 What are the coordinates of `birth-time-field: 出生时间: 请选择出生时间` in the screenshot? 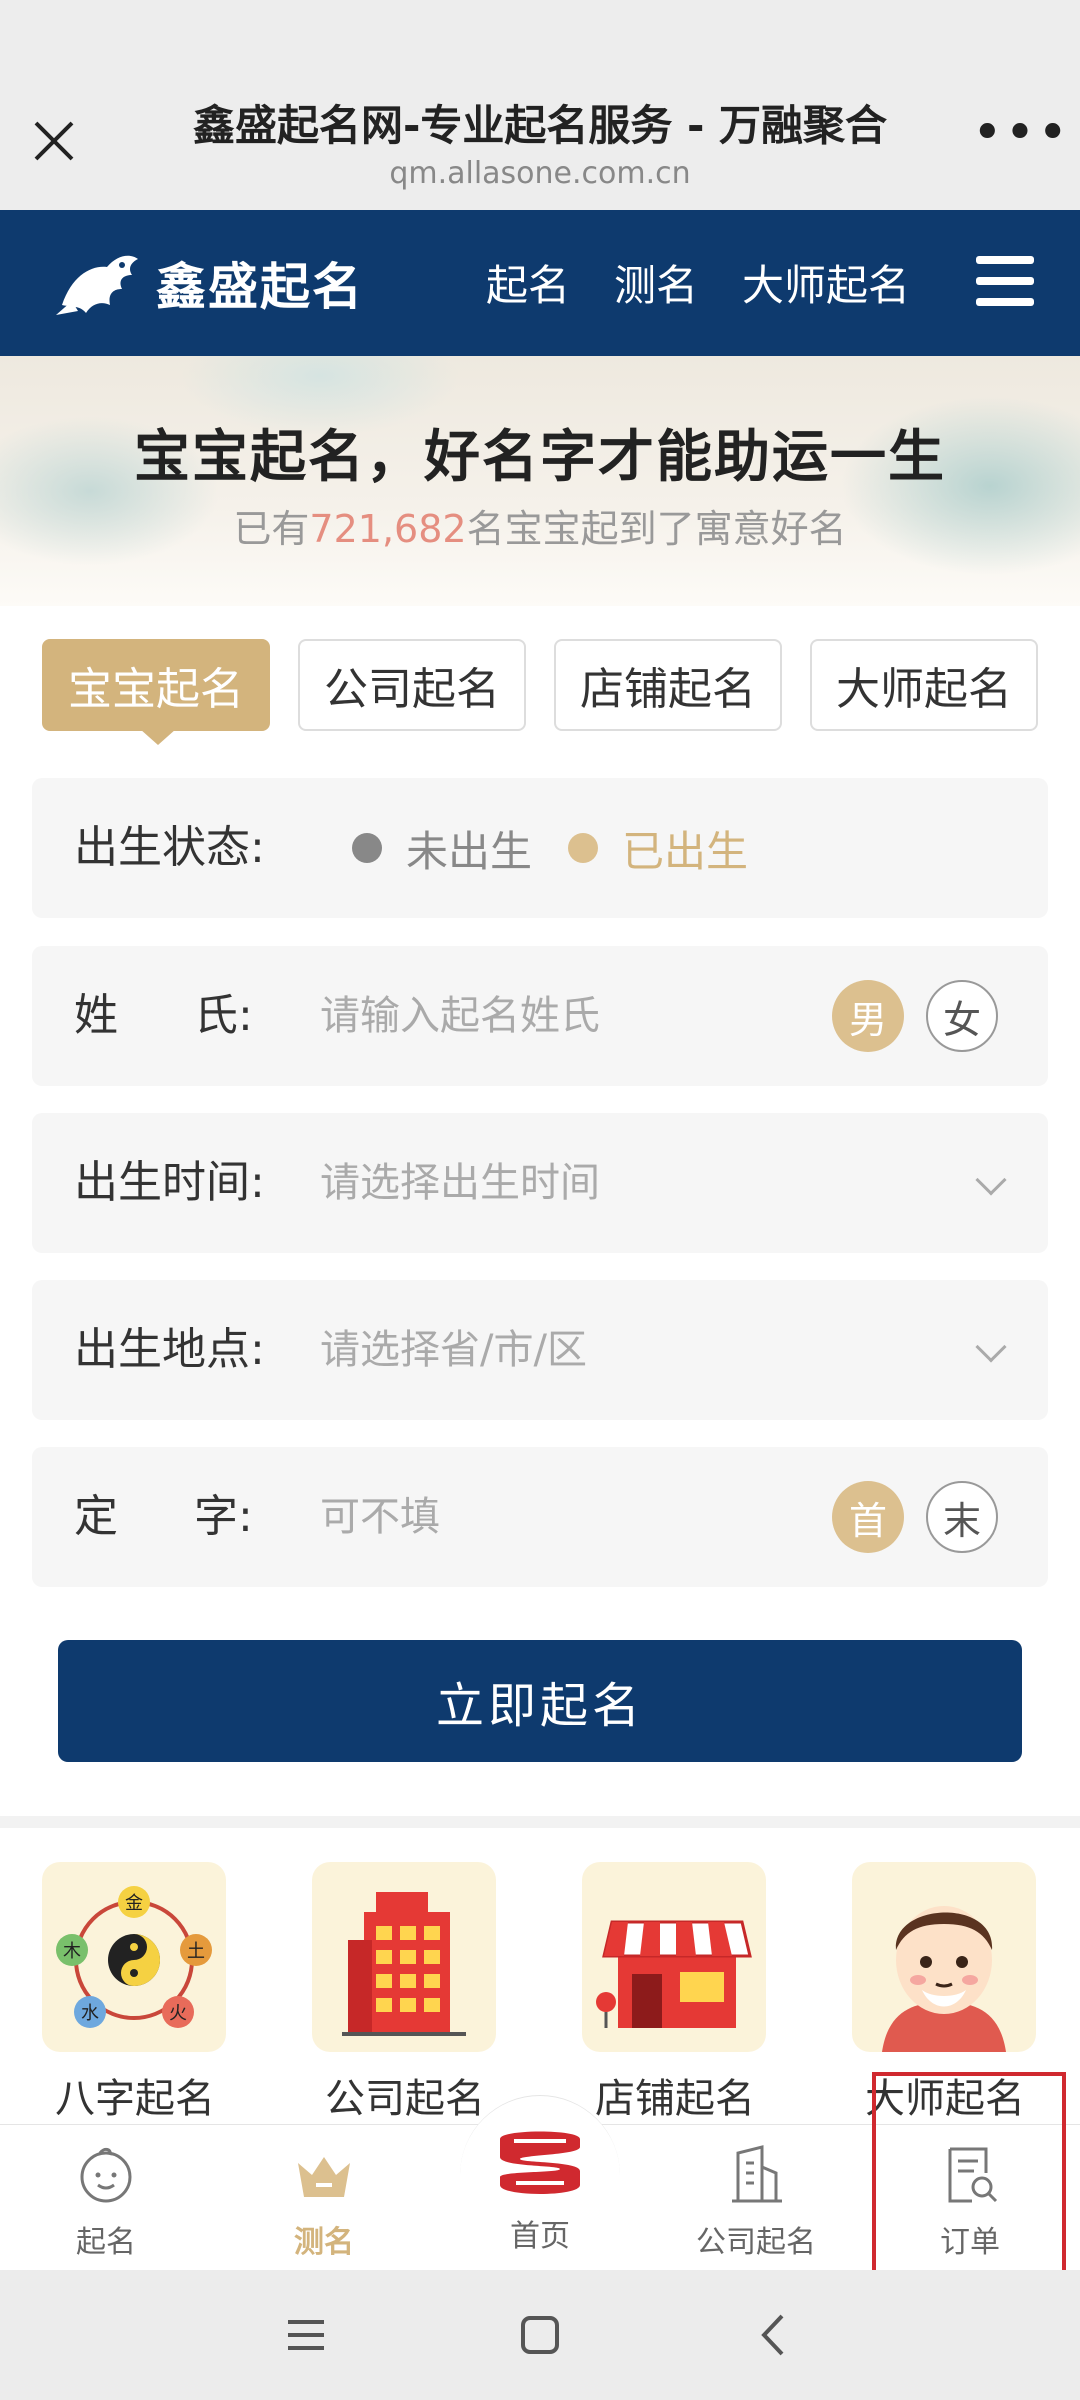 It's located at (540, 1183).